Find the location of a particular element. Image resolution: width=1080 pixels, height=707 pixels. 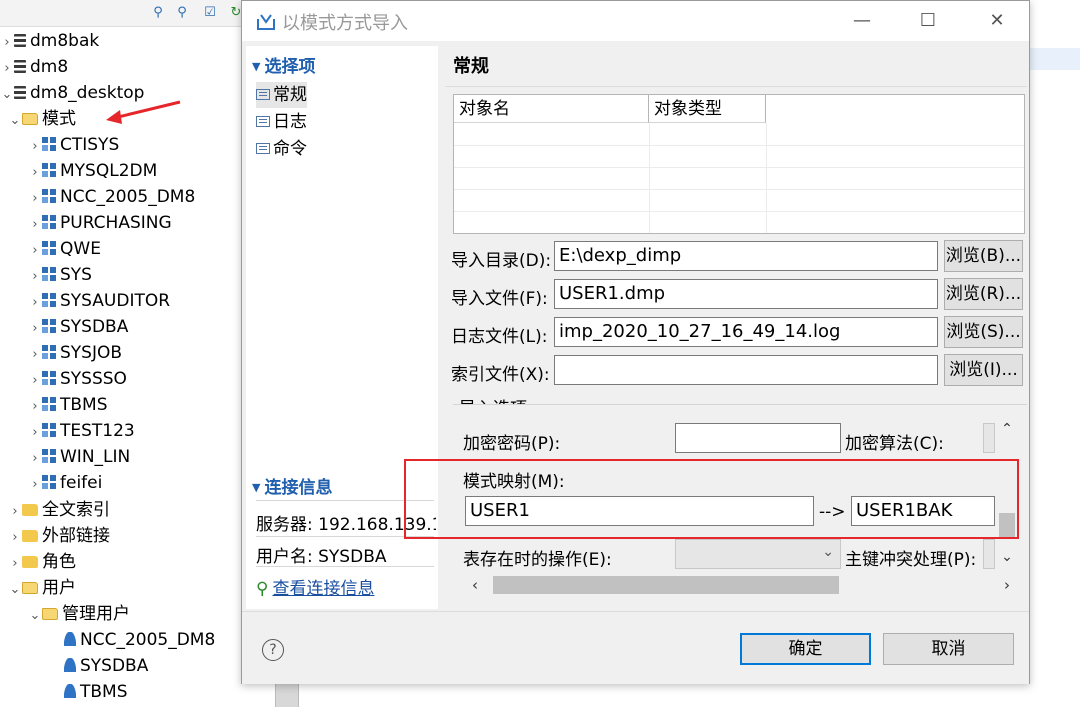

tree-item-roles: › 角色 is located at coordinates (42, 562).